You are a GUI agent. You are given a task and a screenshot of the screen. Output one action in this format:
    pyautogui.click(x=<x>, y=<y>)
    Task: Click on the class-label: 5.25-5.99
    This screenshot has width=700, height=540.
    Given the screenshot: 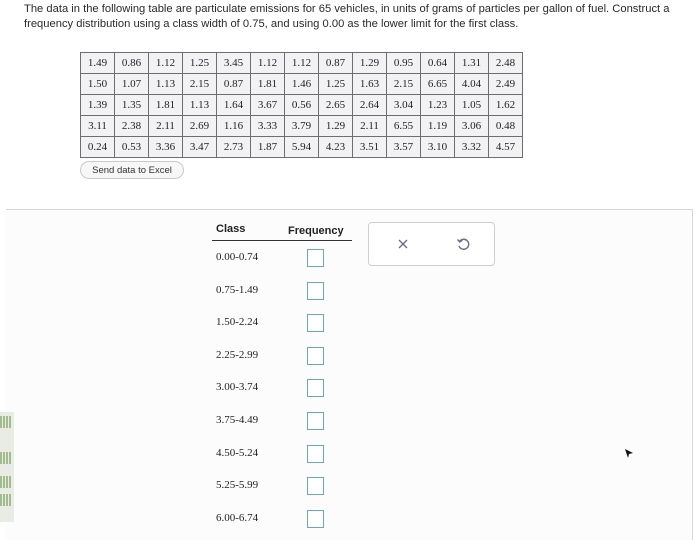 What is the action you would take?
    pyautogui.click(x=237, y=485)
    